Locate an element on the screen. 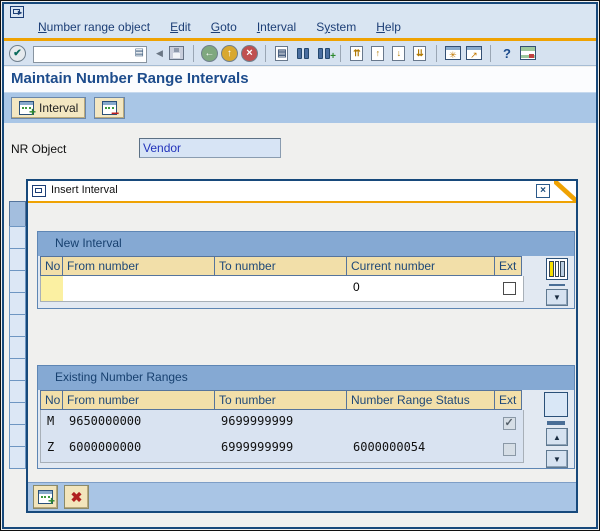  find-icon is located at coordinates (302, 53).